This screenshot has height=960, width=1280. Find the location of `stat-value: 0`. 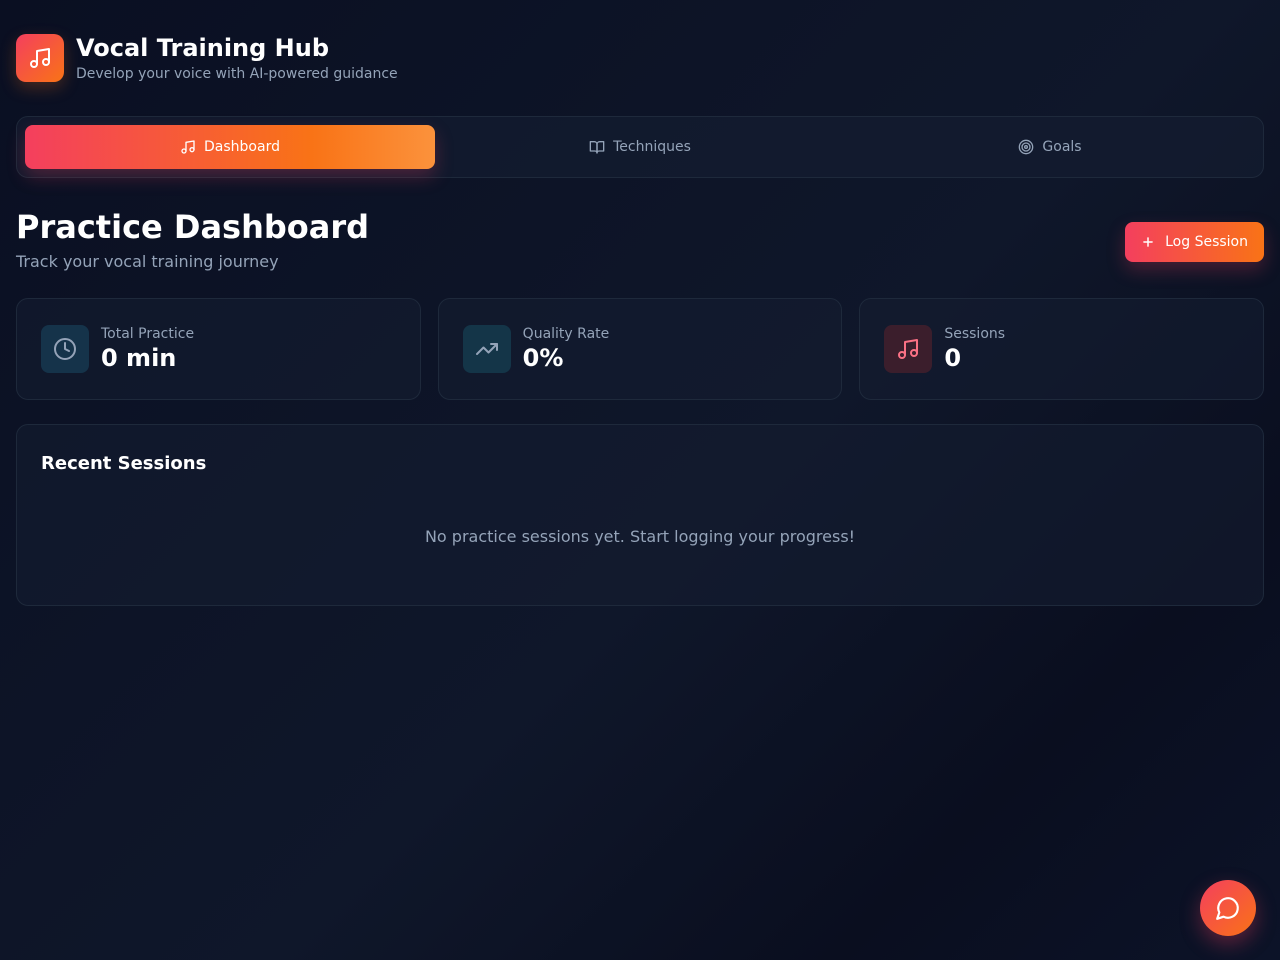

stat-value: 0 is located at coordinates (953, 358).